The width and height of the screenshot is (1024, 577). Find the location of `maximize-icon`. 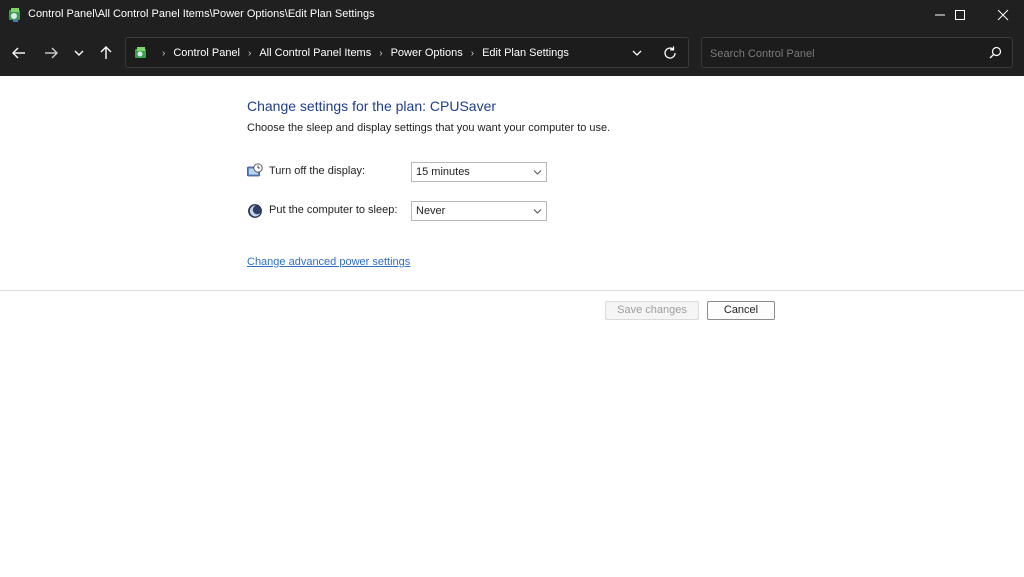

maximize-icon is located at coordinates (960, 15).